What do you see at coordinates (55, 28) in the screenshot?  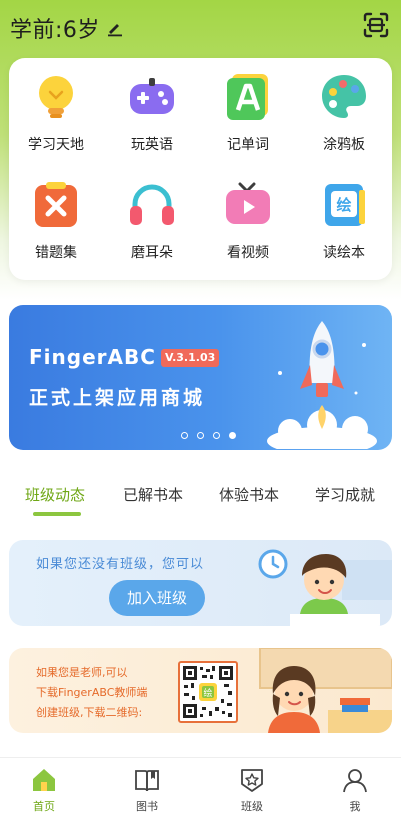 I see `age-title: 学前:6岁` at bounding box center [55, 28].